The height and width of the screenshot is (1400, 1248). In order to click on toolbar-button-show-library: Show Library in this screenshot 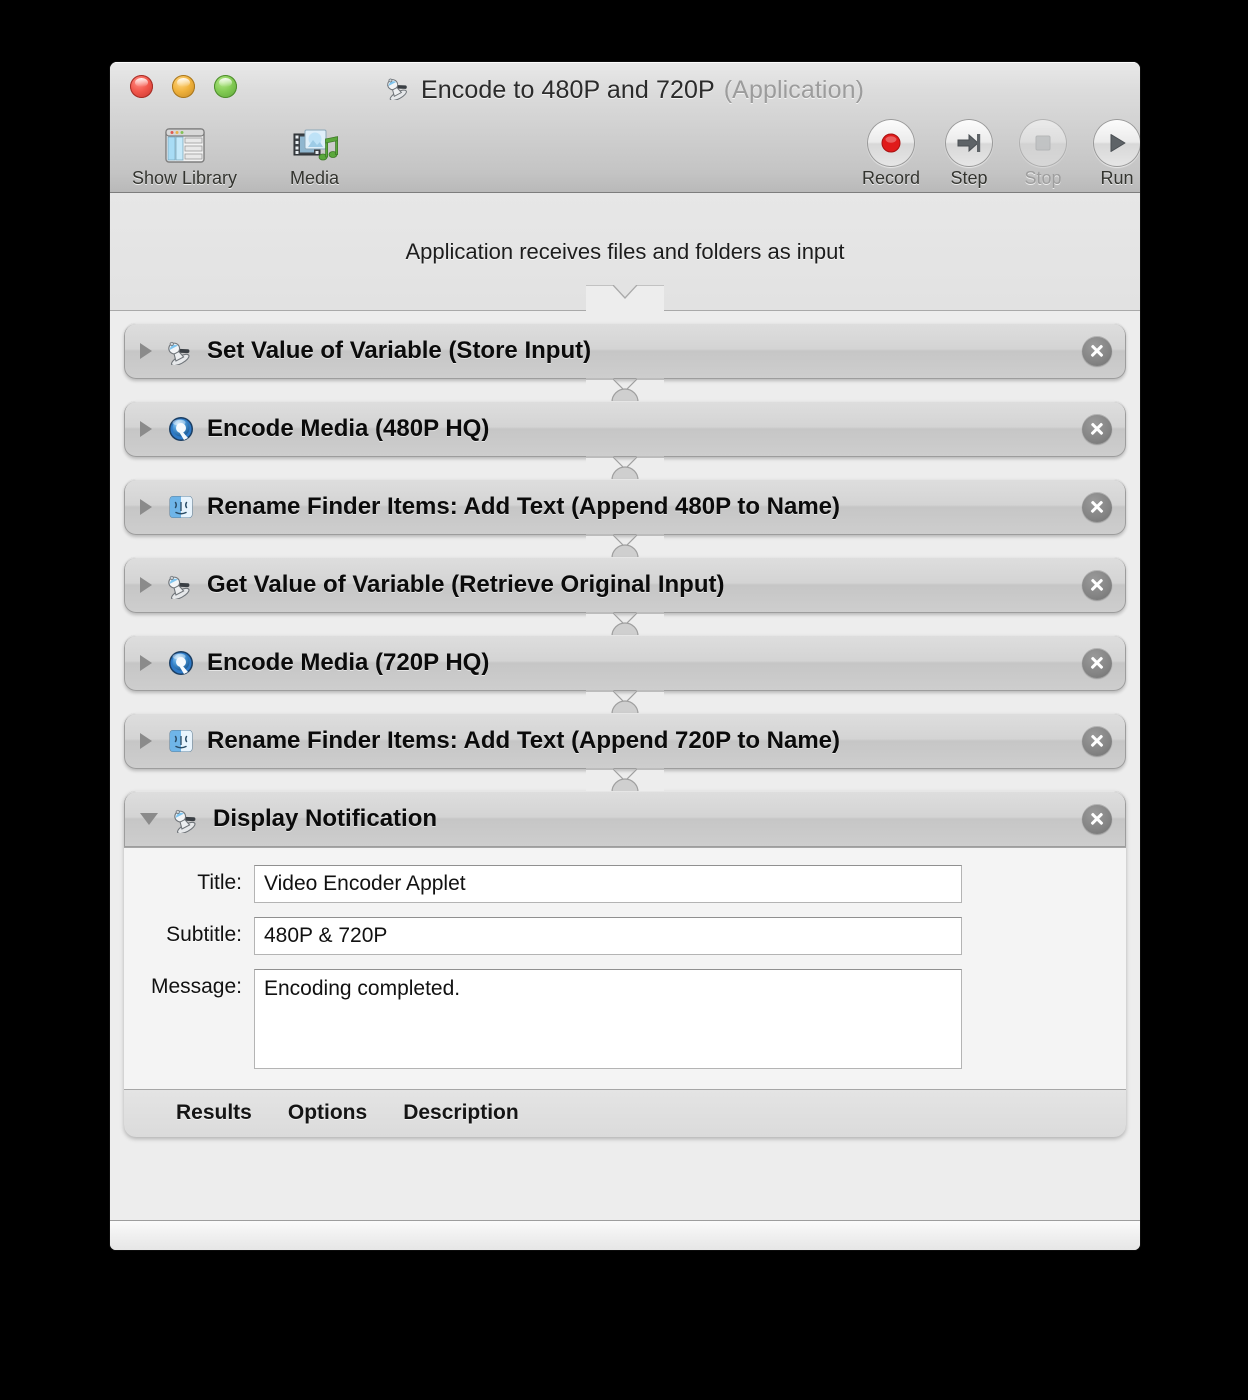, I will do `click(184, 156)`.